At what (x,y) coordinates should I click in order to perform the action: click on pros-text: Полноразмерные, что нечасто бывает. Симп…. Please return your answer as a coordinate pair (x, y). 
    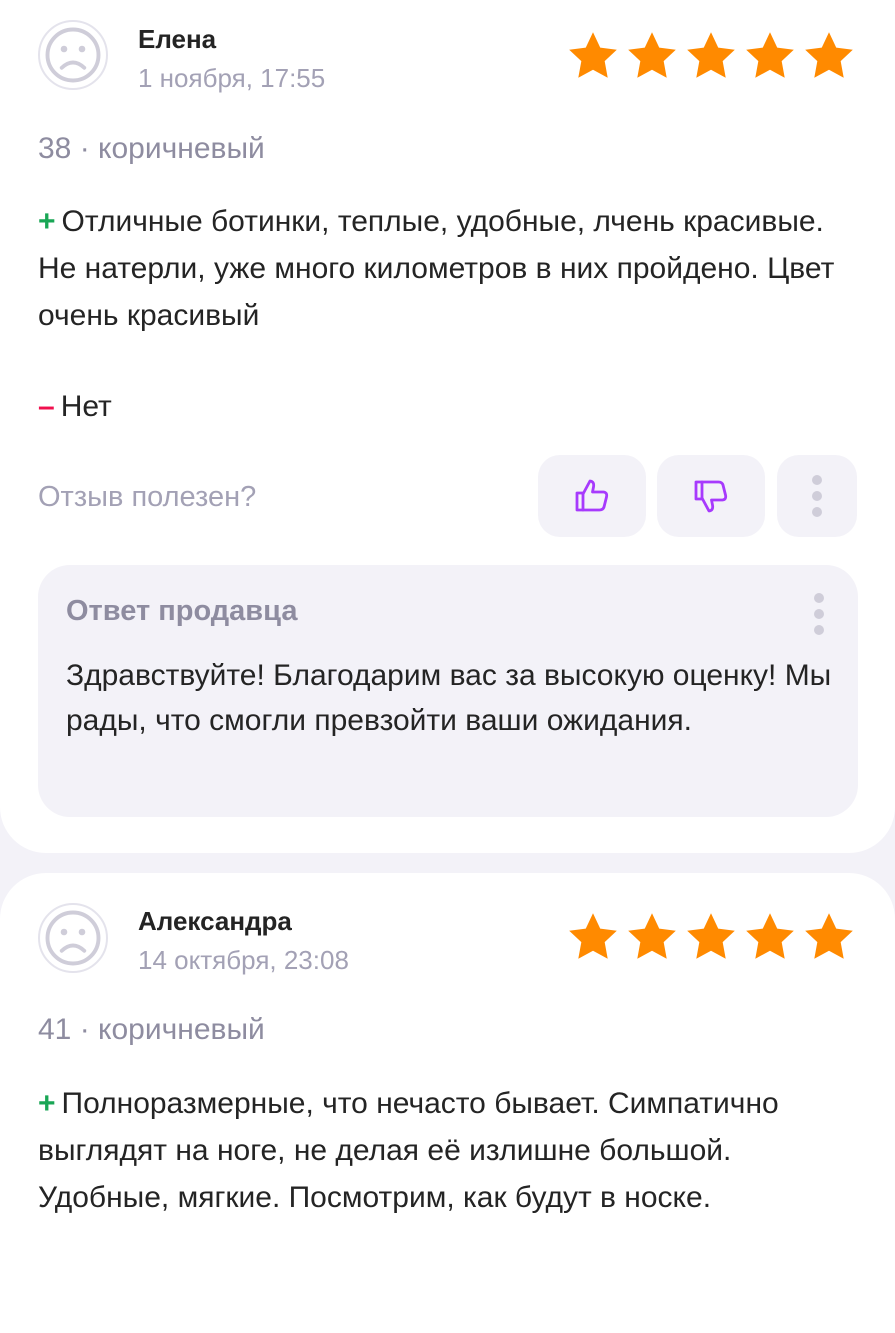
    Looking at the image, I should click on (408, 1150).